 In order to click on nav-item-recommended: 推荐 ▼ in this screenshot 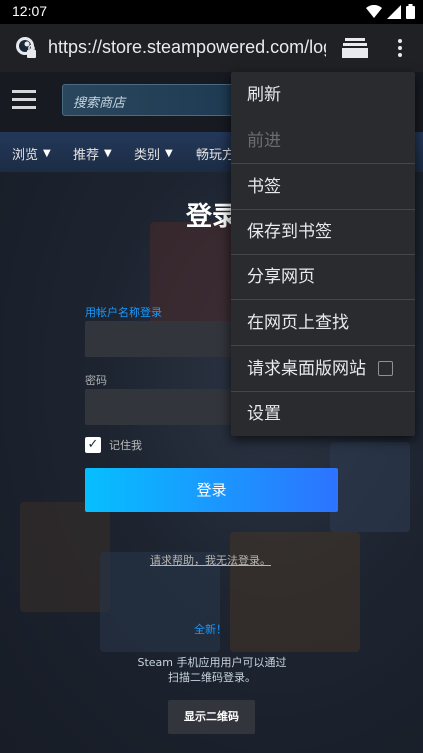, I will do `click(92, 153)`.